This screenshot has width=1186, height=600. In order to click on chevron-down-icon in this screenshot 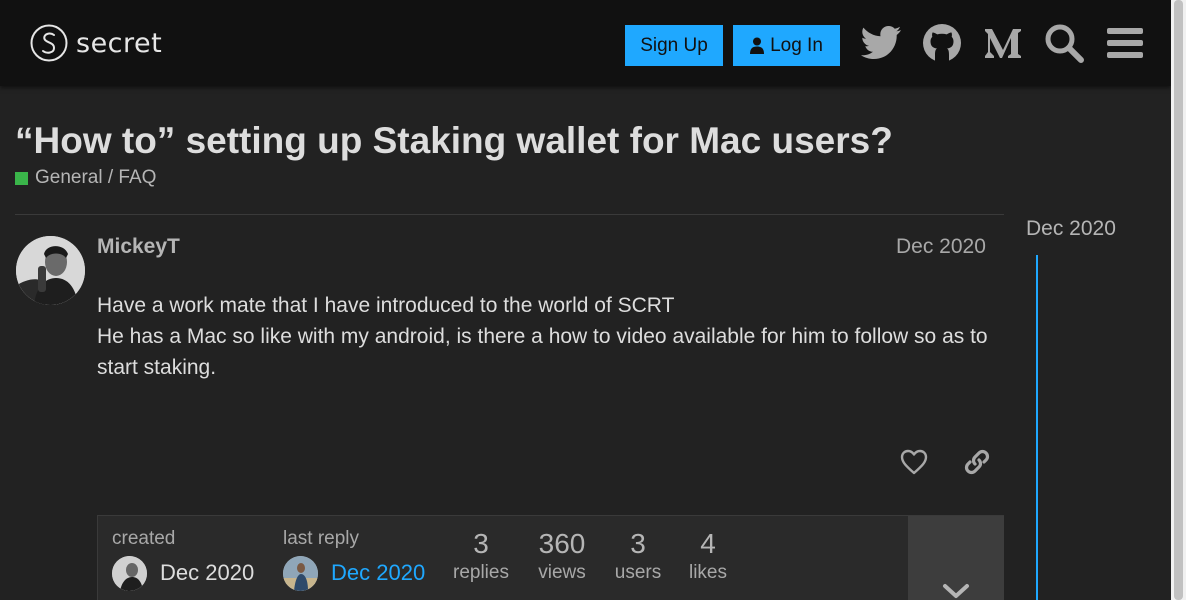, I will do `click(956, 591)`.